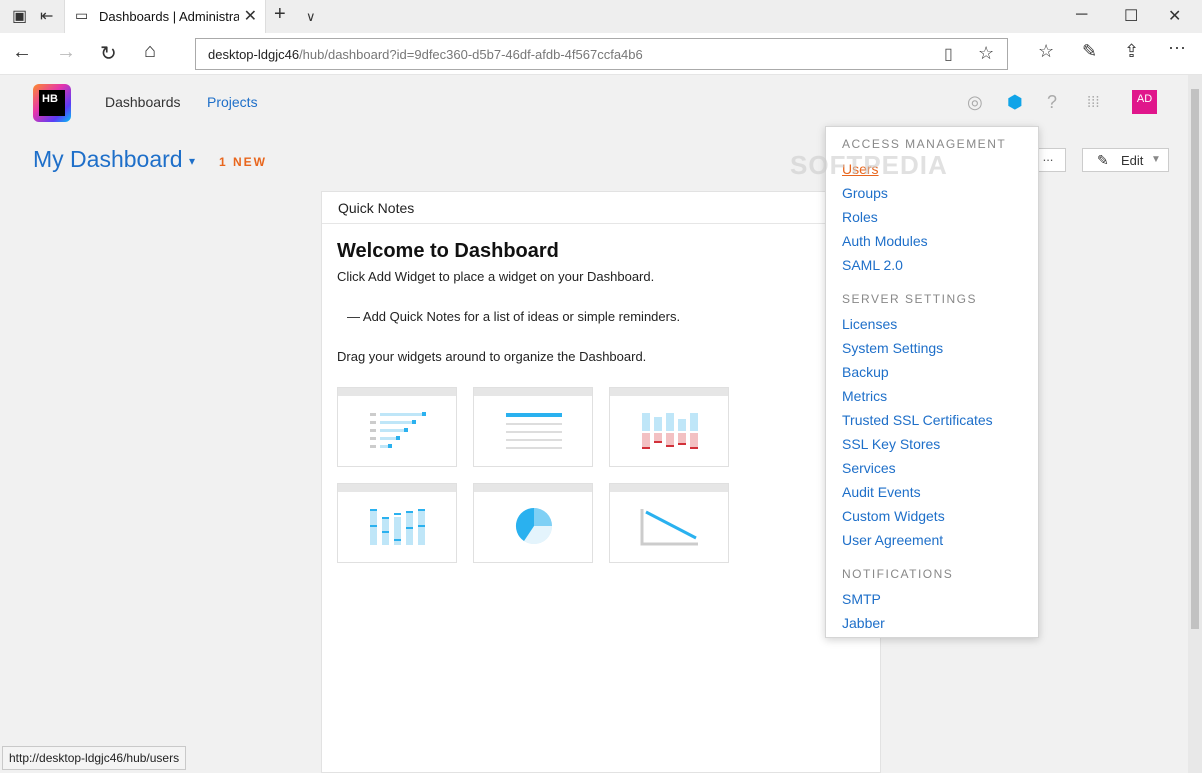  What do you see at coordinates (986, 53) in the screenshot?
I see `star-icon: ☆` at bounding box center [986, 53].